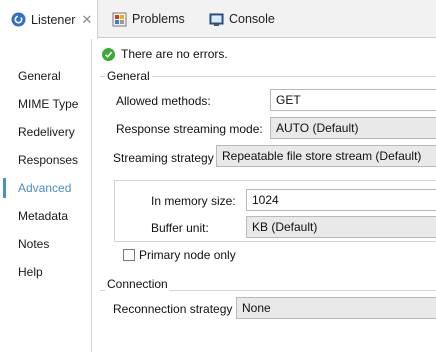 The image size is (436, 352). I want to click on in-memory-size-label: In memory size:, so click(193, 201).